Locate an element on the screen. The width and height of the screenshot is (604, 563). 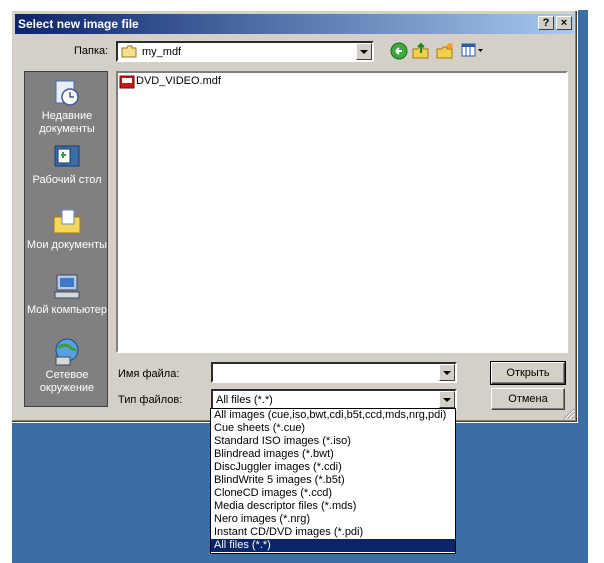
place-my-documents: Мои документы is located at coordinates (67, 229).